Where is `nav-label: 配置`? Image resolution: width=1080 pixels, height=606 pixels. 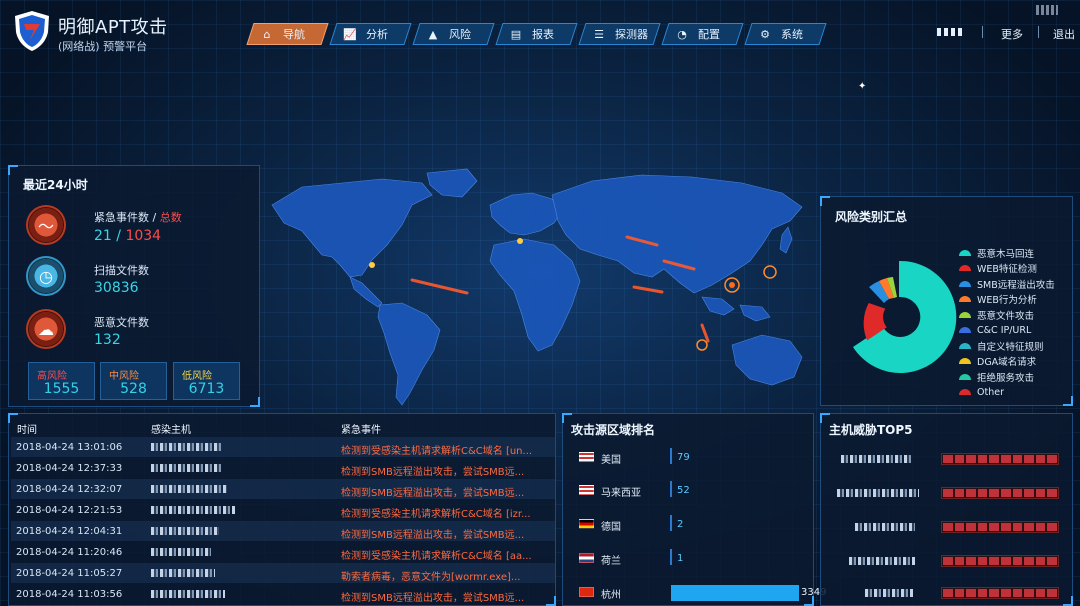
nav-label: 配置 is located at coordinates (709, 34).